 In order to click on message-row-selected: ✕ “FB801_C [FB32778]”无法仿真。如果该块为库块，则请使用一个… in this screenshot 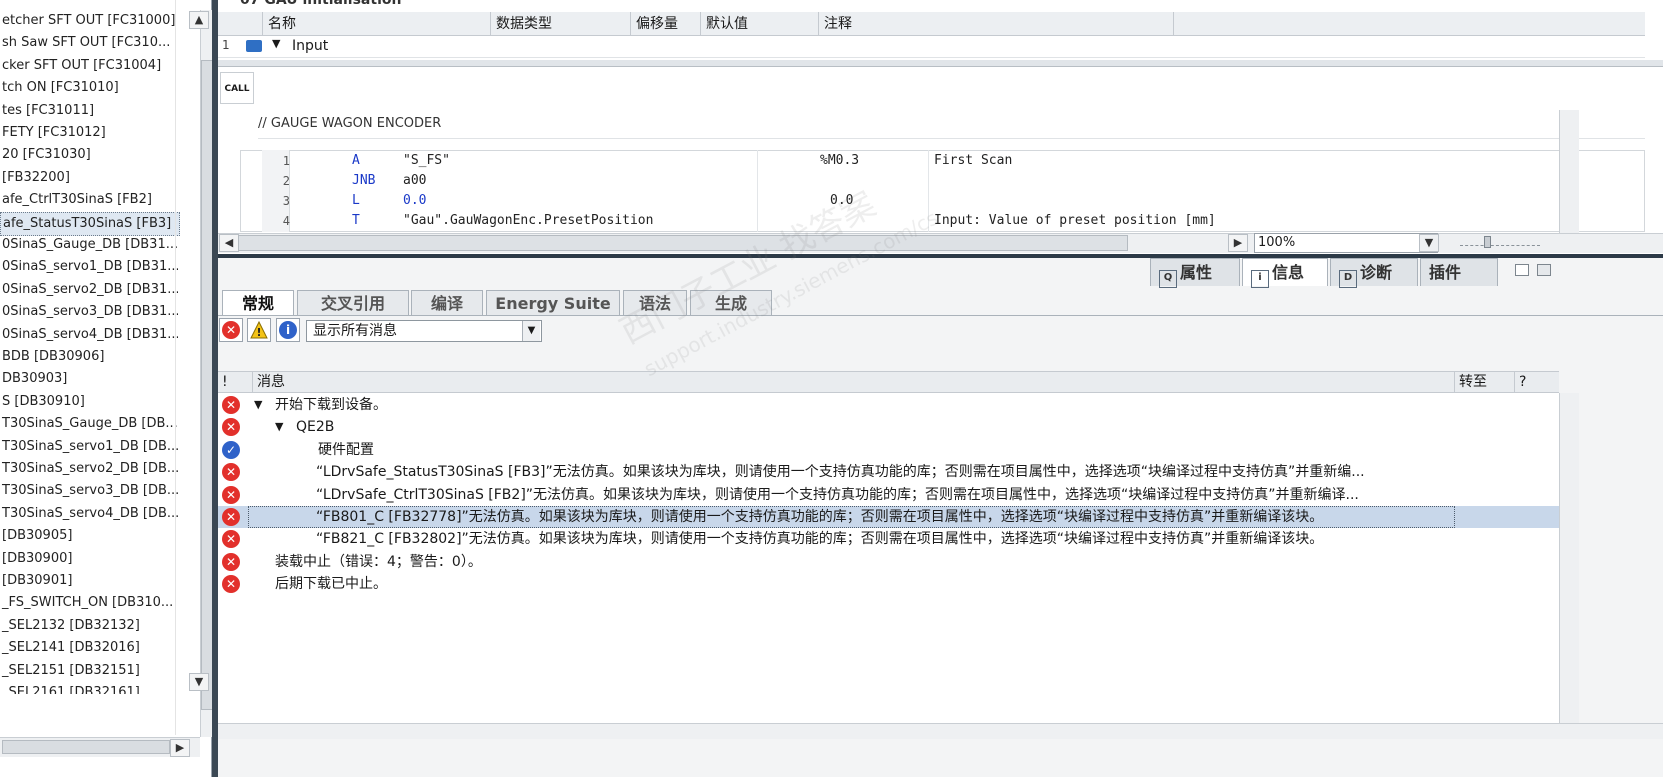, I will do `click(888, 517)`.